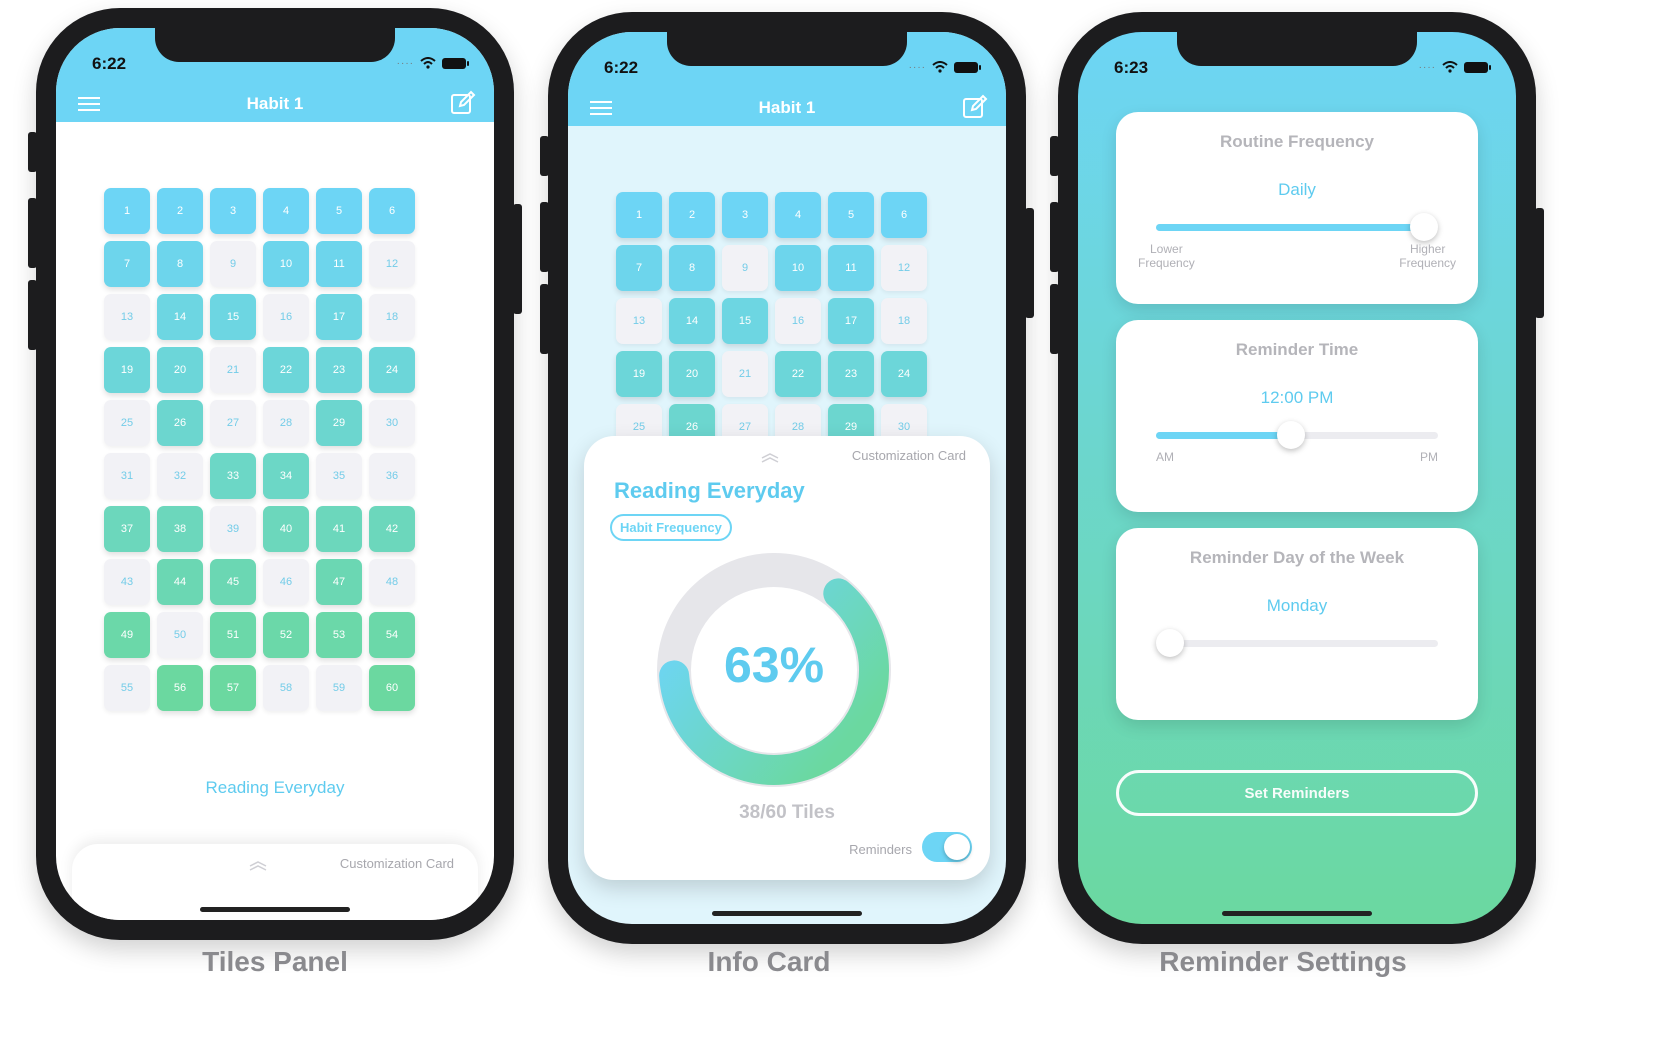 The width and height of the screenshot is (1656, 1038). I want to click on tile-60: 60, so click(392, 688).